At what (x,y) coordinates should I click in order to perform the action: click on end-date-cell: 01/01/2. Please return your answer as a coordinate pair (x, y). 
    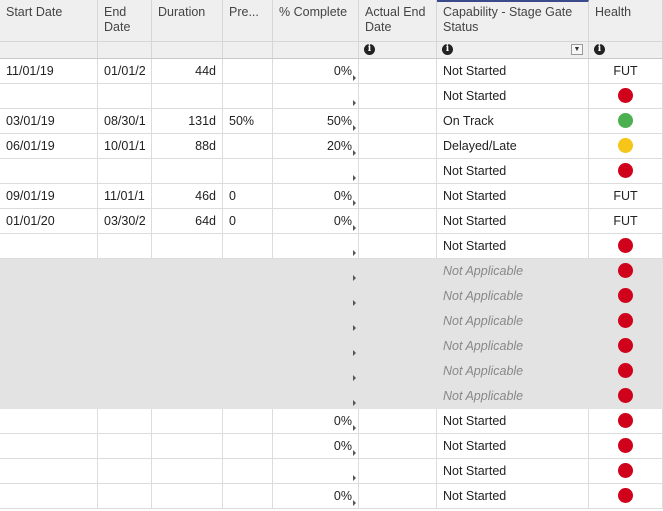
    Looking at the image, I should click on (125, 71).